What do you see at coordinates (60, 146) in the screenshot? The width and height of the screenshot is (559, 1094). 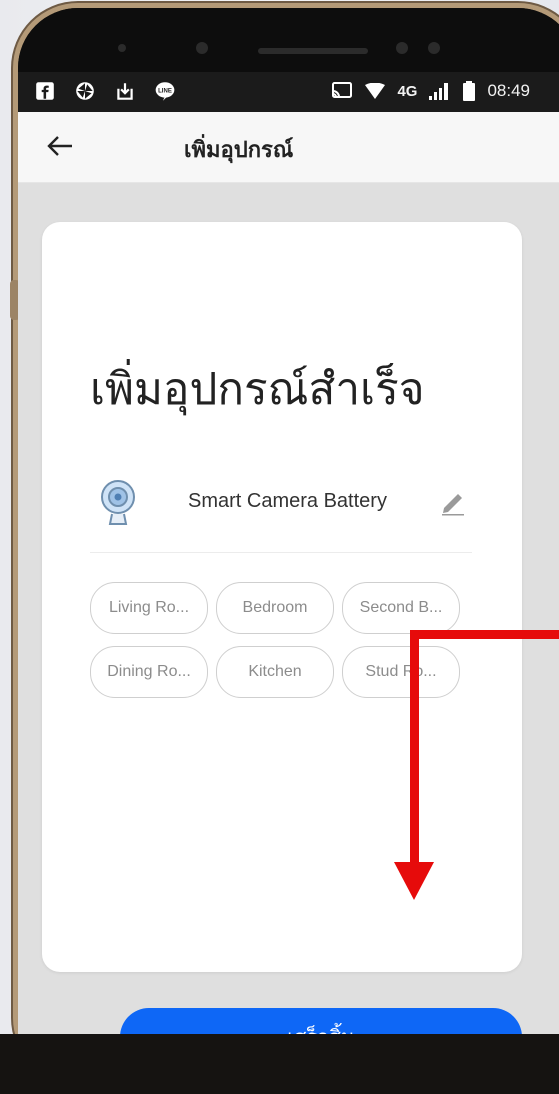 I see `back-arrow-icon` at bounding box center [60, 146].